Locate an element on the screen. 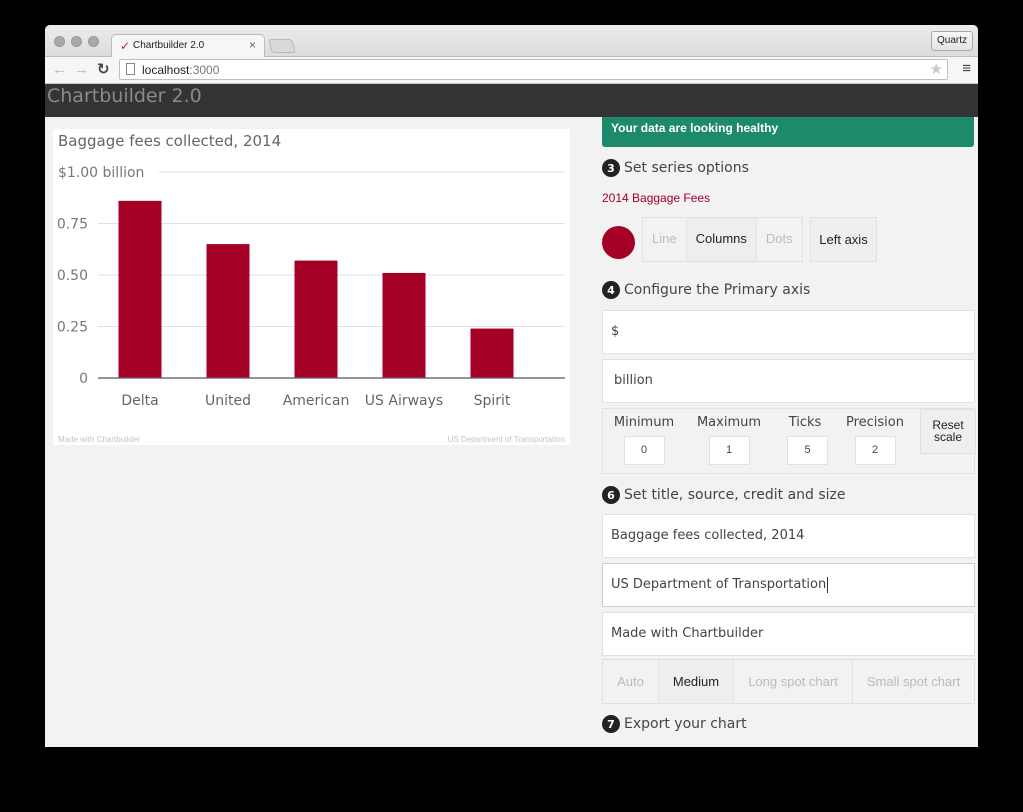 This screenshot has height=812, width=1023. zoom-window-button is located at coordinates (93, 41).